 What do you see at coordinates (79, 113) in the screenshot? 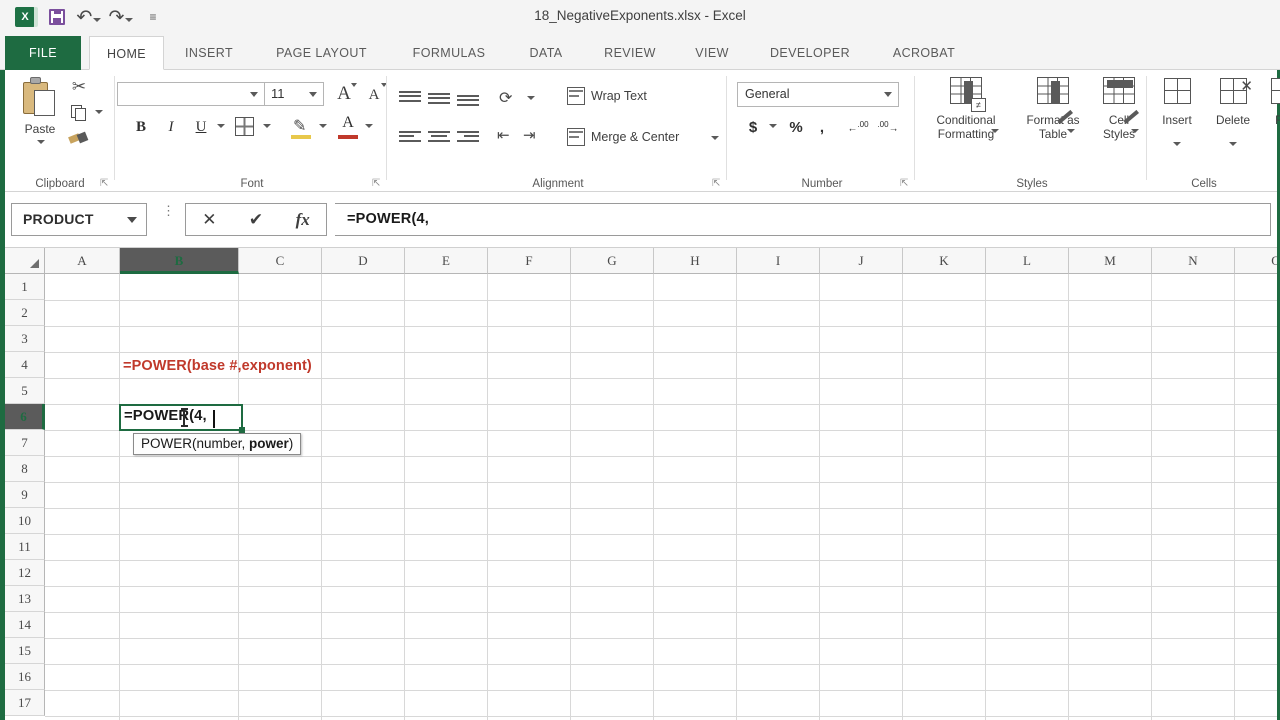
I see `copy-icon` at bounding box center [79, 113].